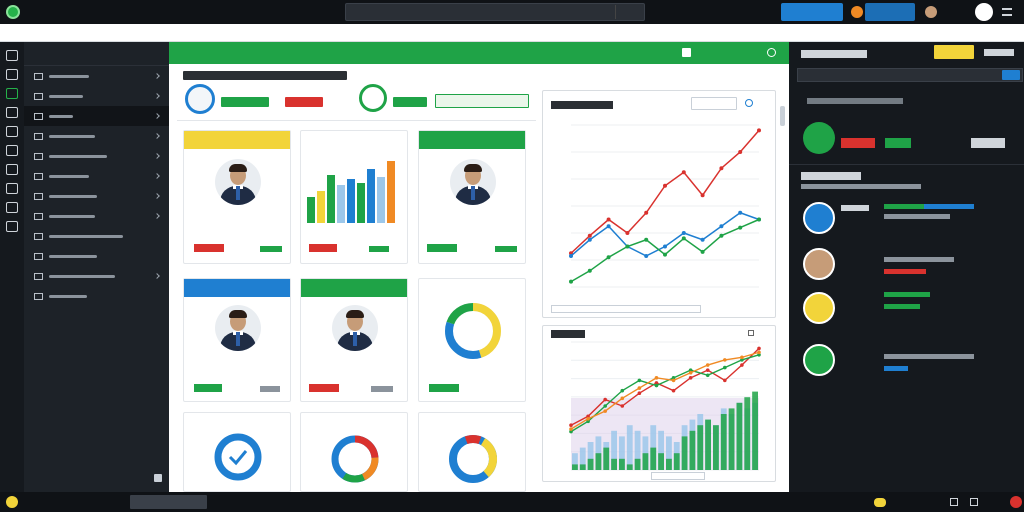  I want to click on chart-filter-select, so click(714, 103).